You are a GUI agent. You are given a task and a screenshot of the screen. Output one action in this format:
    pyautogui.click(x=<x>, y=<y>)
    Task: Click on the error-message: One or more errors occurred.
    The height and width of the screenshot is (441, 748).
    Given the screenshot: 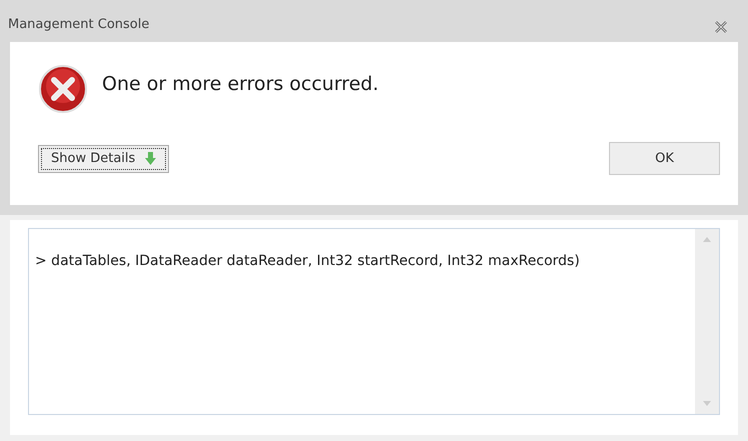 What is the action you would take?
    pyautogui.click(x=240, y=84)
    